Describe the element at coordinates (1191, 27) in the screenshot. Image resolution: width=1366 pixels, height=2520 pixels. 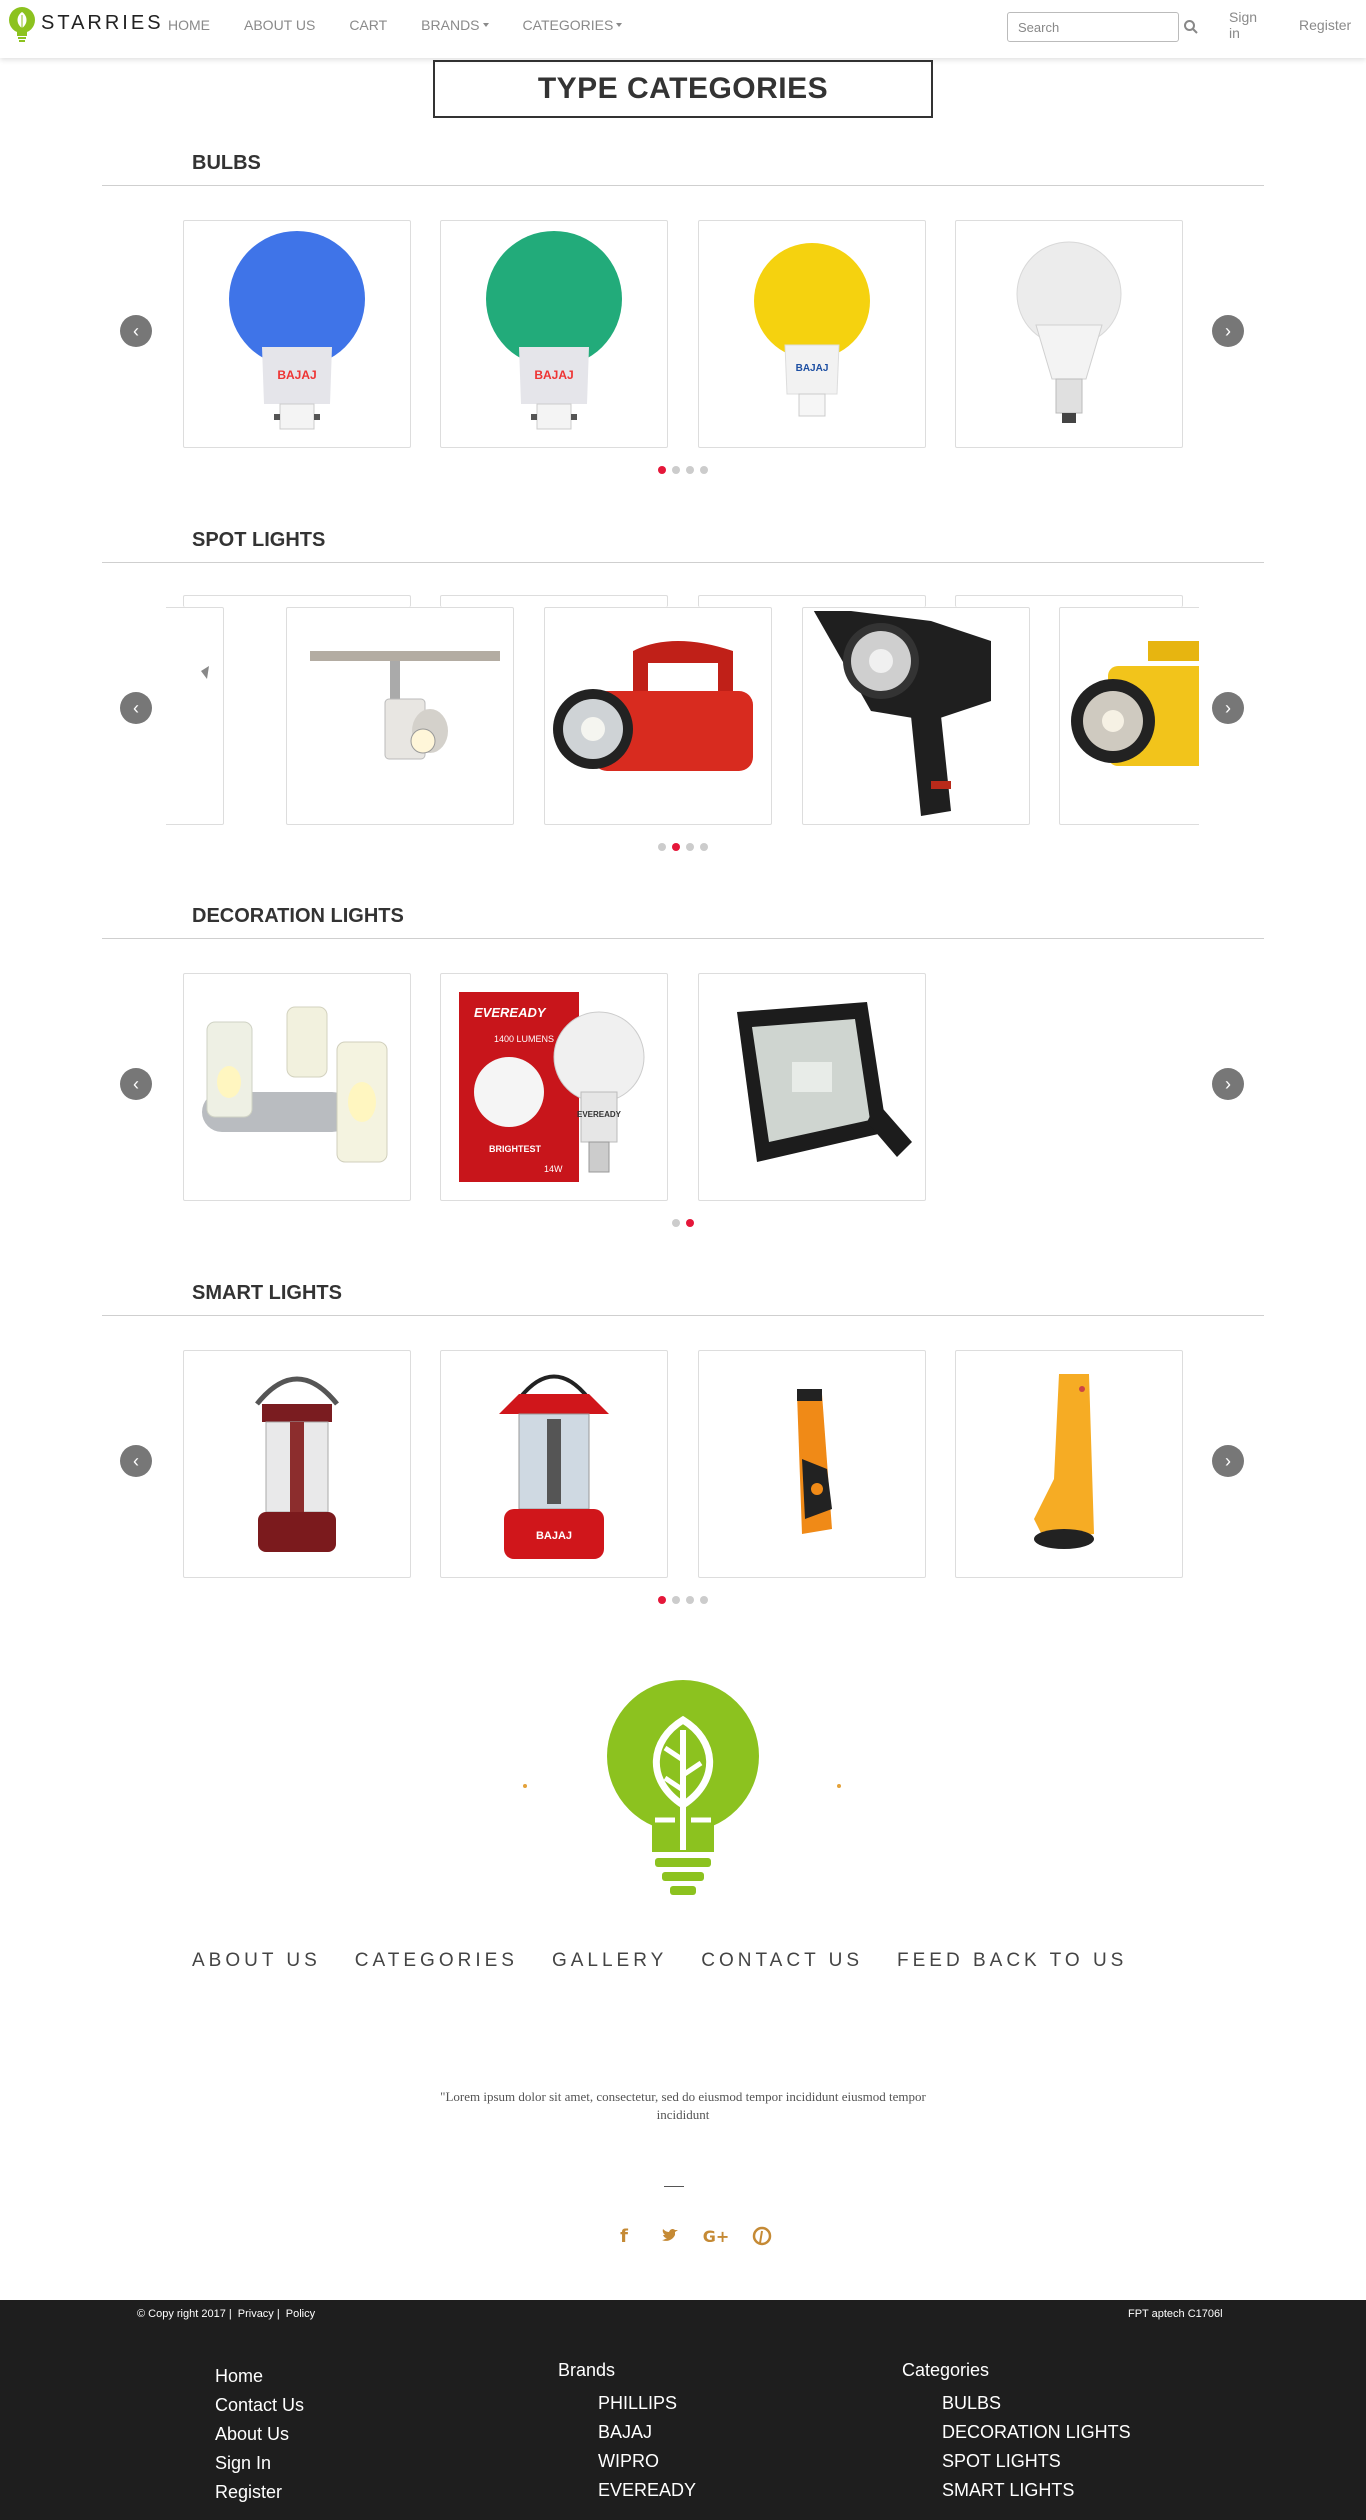
I see `search-icon` at that location.